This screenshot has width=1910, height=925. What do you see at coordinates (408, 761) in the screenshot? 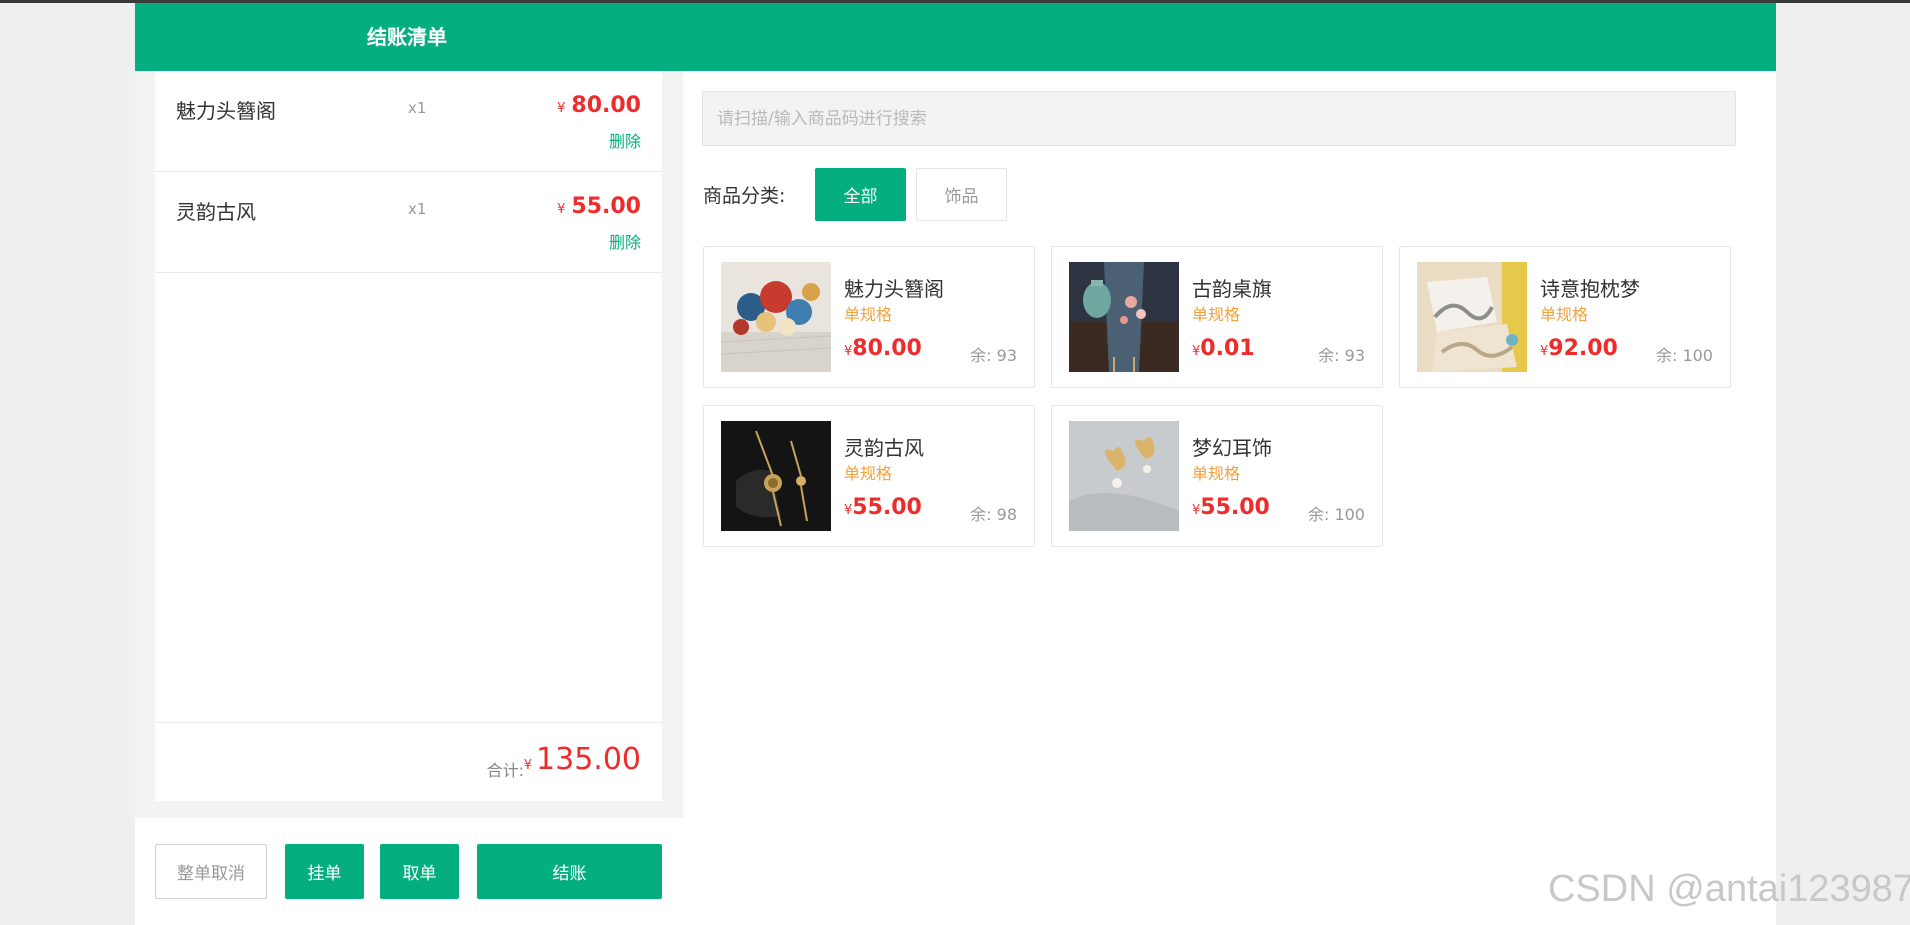
I see `cart-total-row: 合计: ¥135.00` at bounding box center [408, 761].